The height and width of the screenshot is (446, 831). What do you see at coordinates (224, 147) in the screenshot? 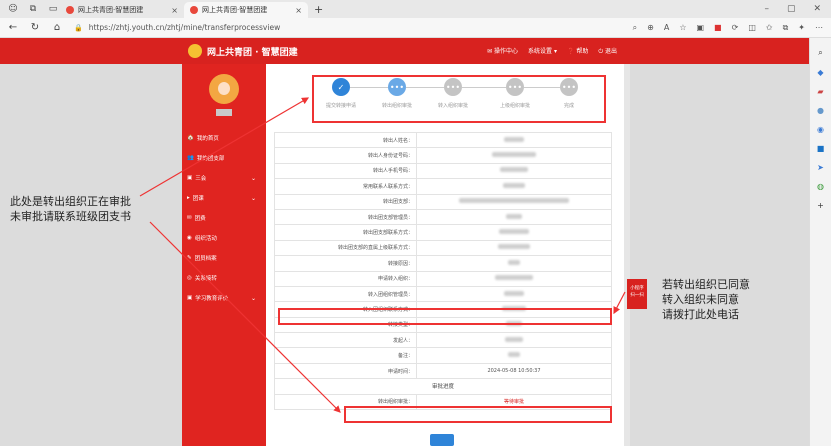
I see `arrow-to-steps` at bounding box center [224, 147].